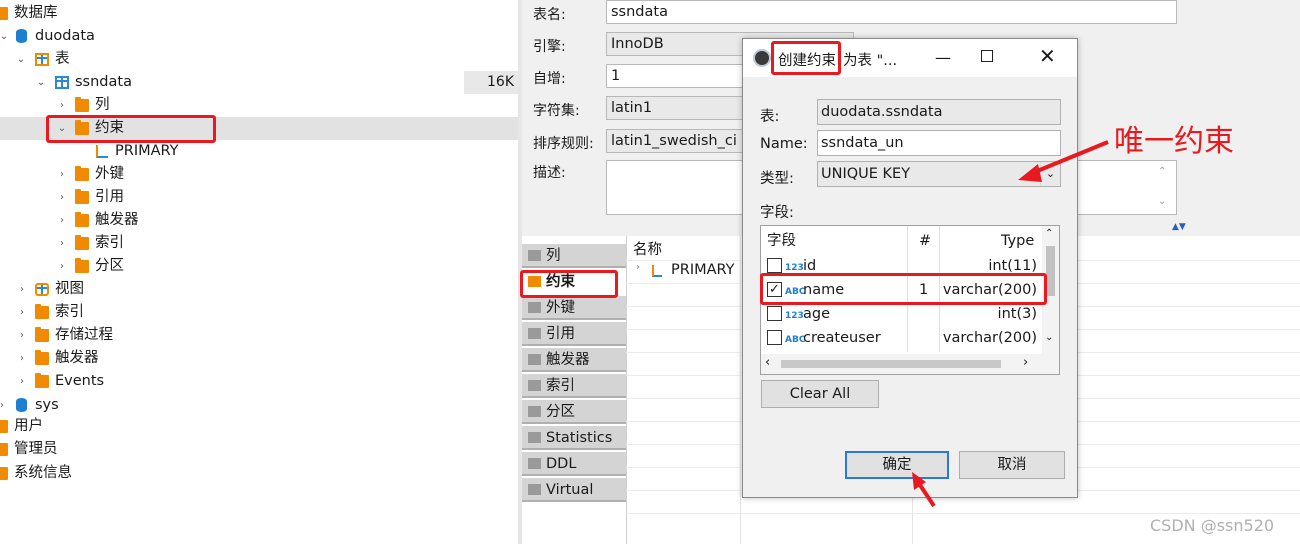  I want to click on arrow-to-type-head, so click(1030, 173).